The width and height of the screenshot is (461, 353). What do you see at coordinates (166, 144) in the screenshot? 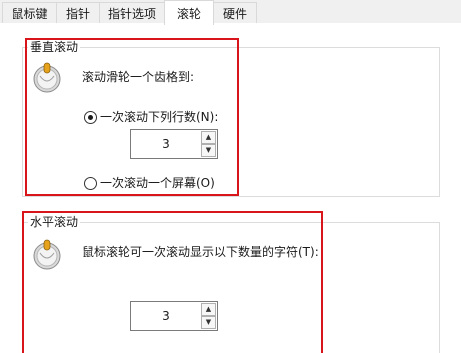
I see `lines-value: 3` at bounding box center [166, 144].